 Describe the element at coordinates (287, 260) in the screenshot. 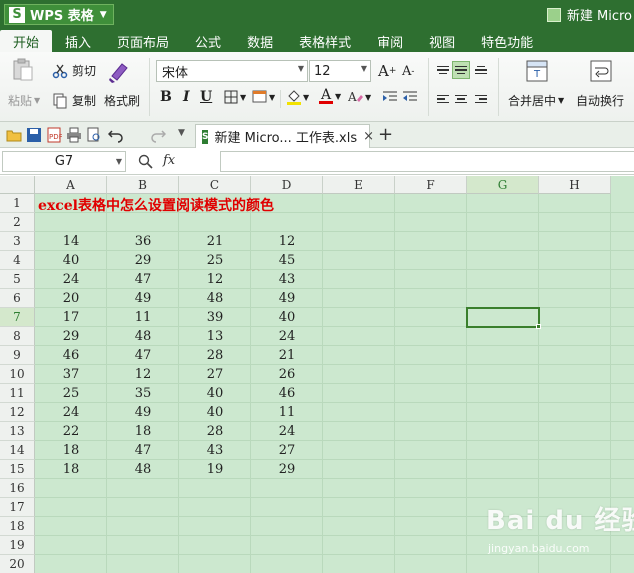

I see `cell-d4: 45` at that location.